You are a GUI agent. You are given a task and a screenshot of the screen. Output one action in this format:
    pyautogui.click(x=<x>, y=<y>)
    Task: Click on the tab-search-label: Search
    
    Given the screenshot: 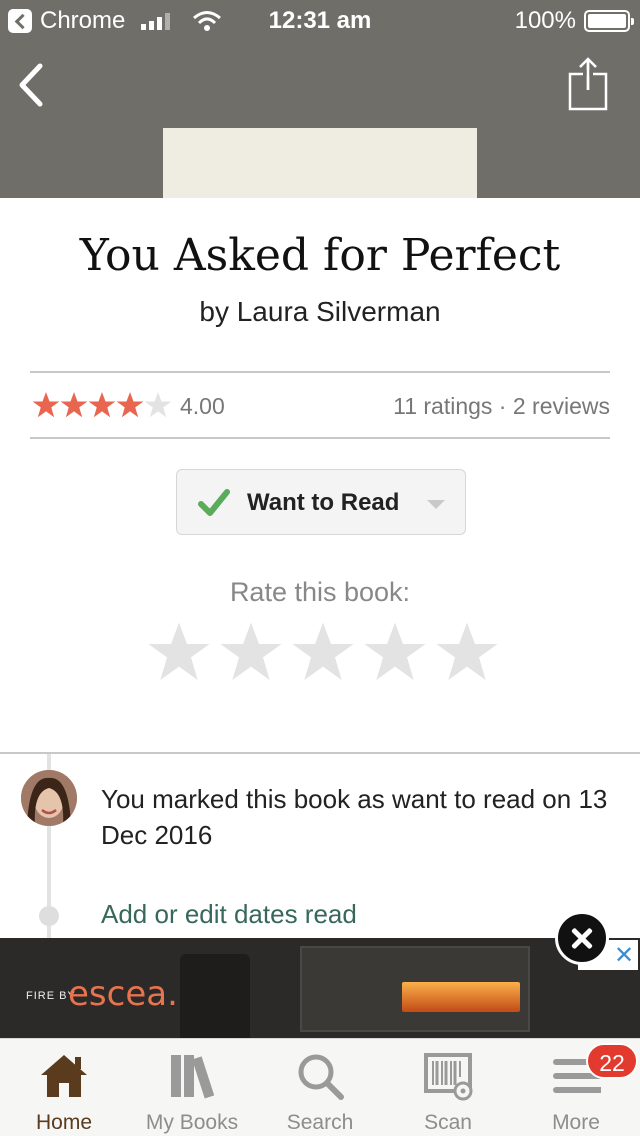 What is the action you would take?
    pyautogui.click(x=320, y=1122)
    